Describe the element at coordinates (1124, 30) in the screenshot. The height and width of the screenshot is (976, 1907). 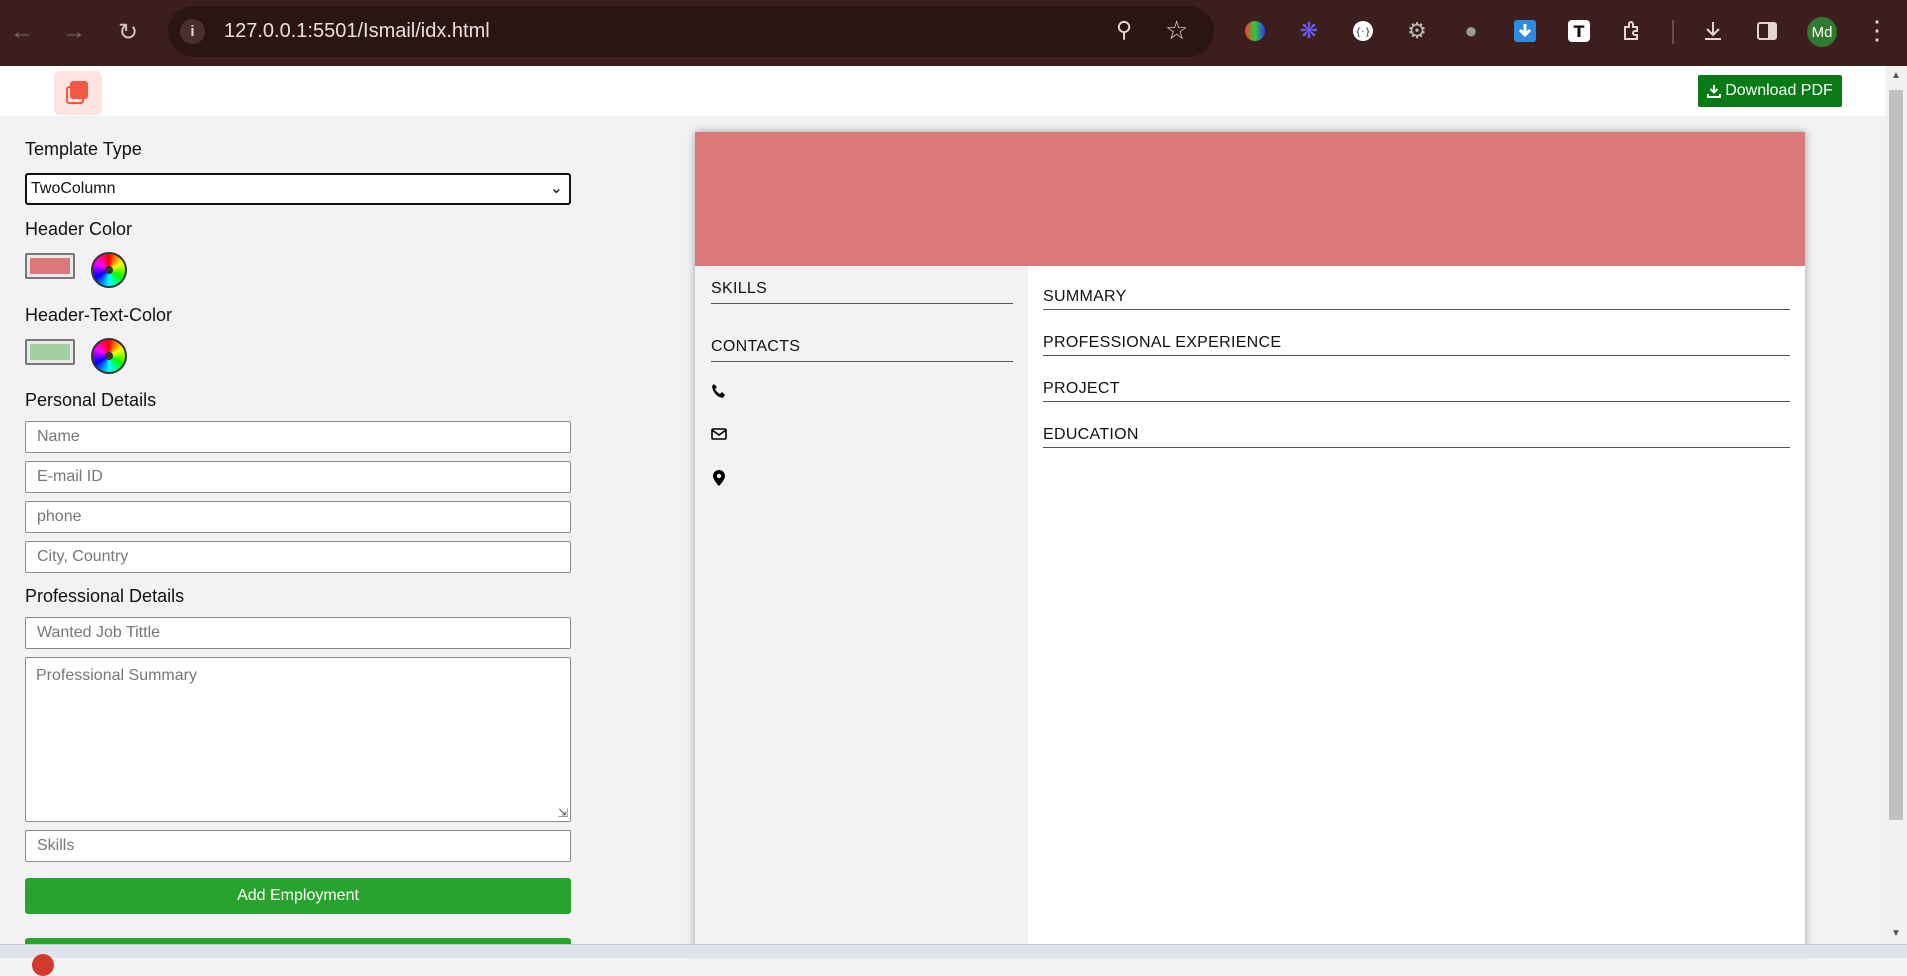
I see `zoom-icon: ⚲` at that location.